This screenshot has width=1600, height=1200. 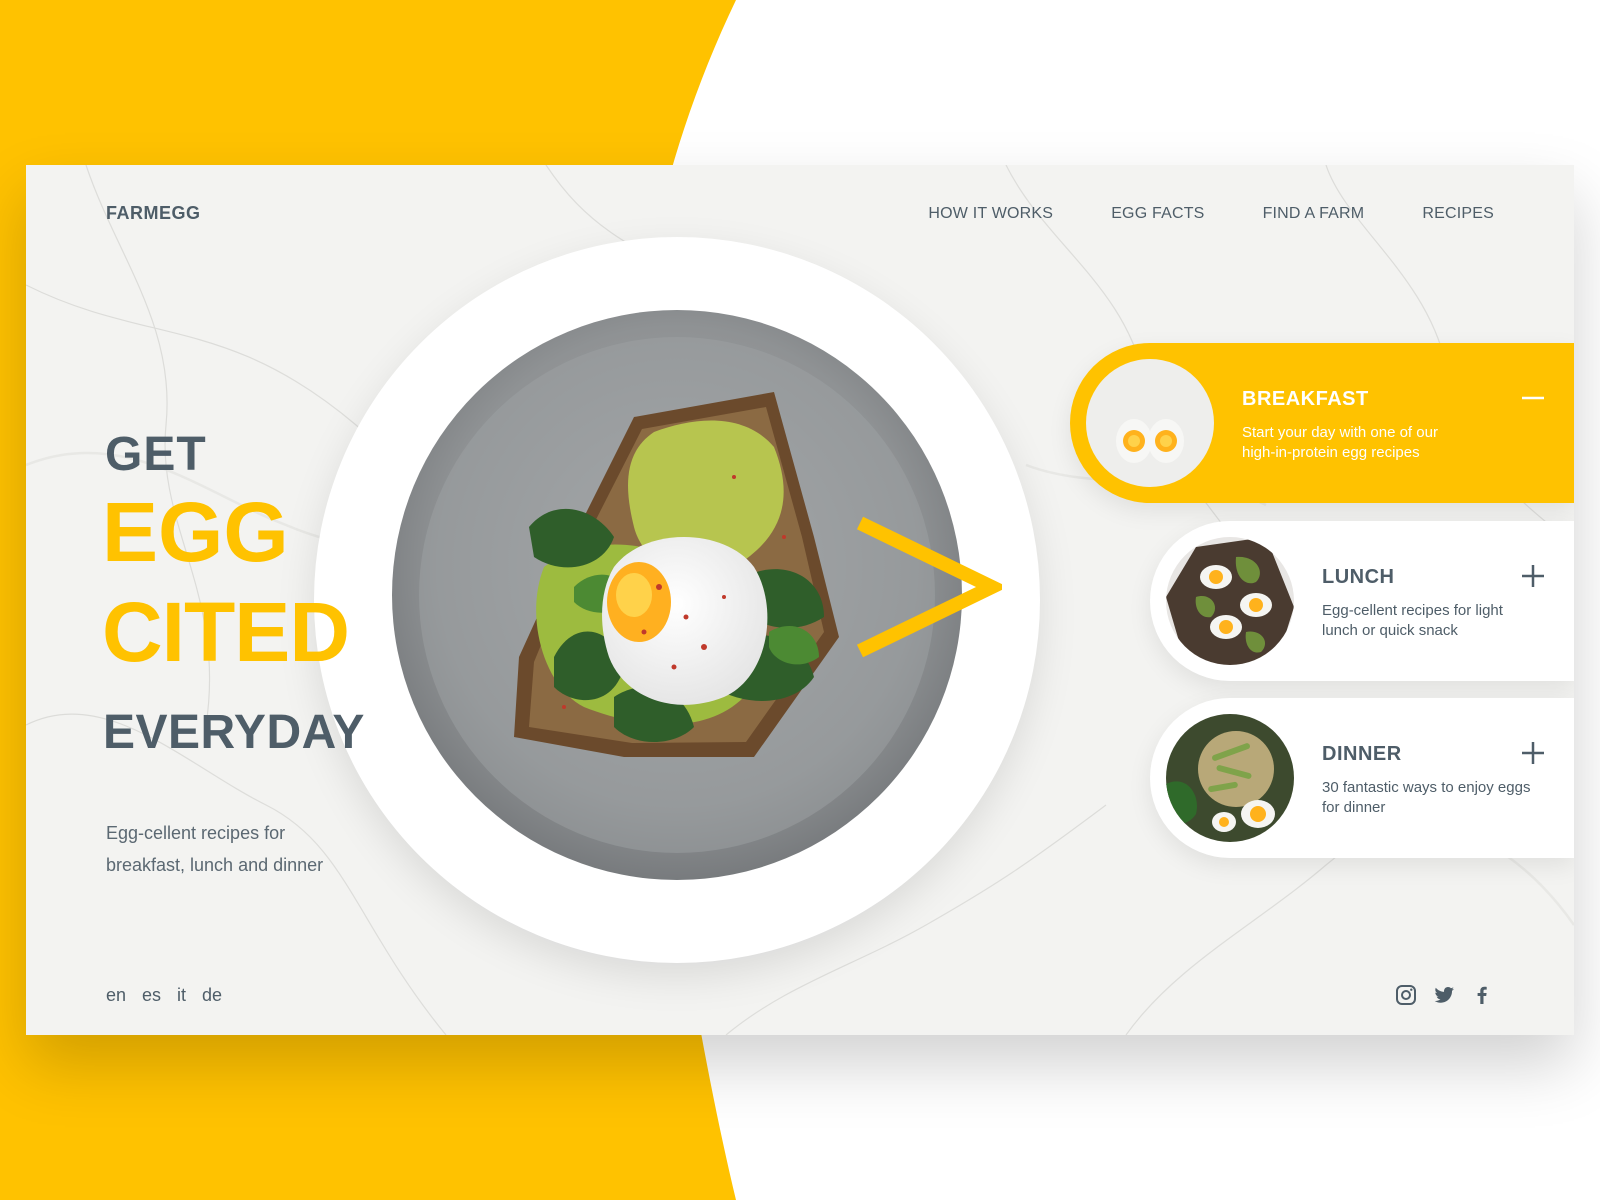 What do you see at coordinates (1406, 995) in the screenshot?
I see `instagram-icon` at bounding box center [1406, 995].